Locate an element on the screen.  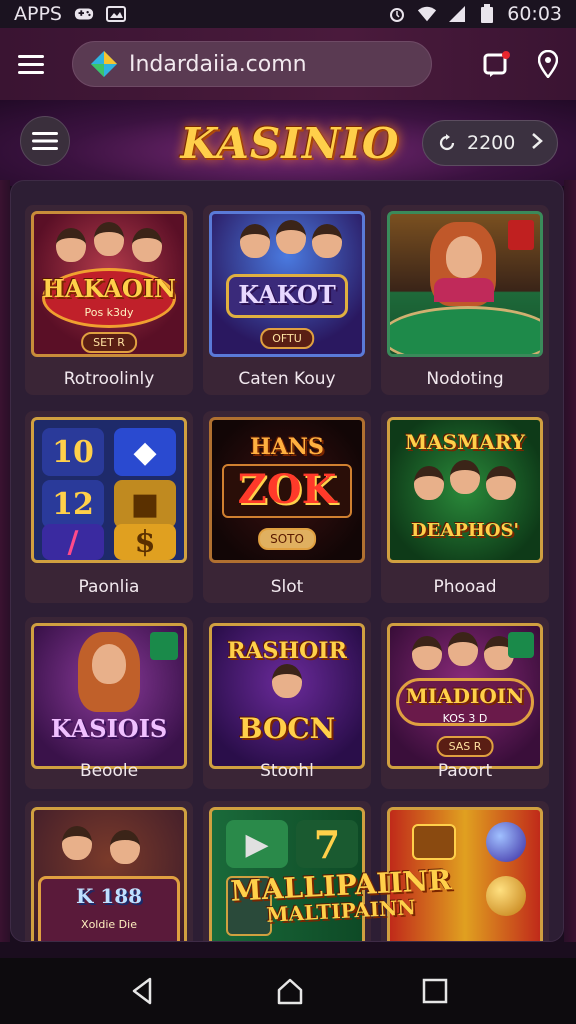
game-art-badge: SET R is located at coordinates (109, 342).